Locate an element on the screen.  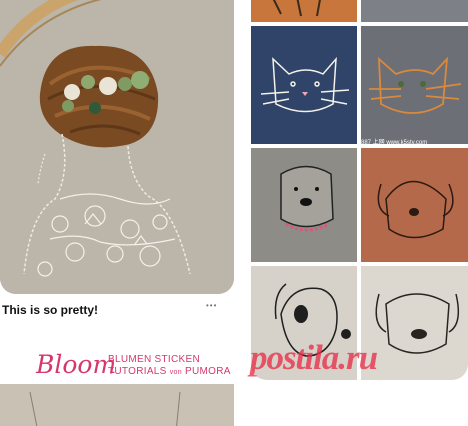
needle-icon is located at coordinates (105, 408).